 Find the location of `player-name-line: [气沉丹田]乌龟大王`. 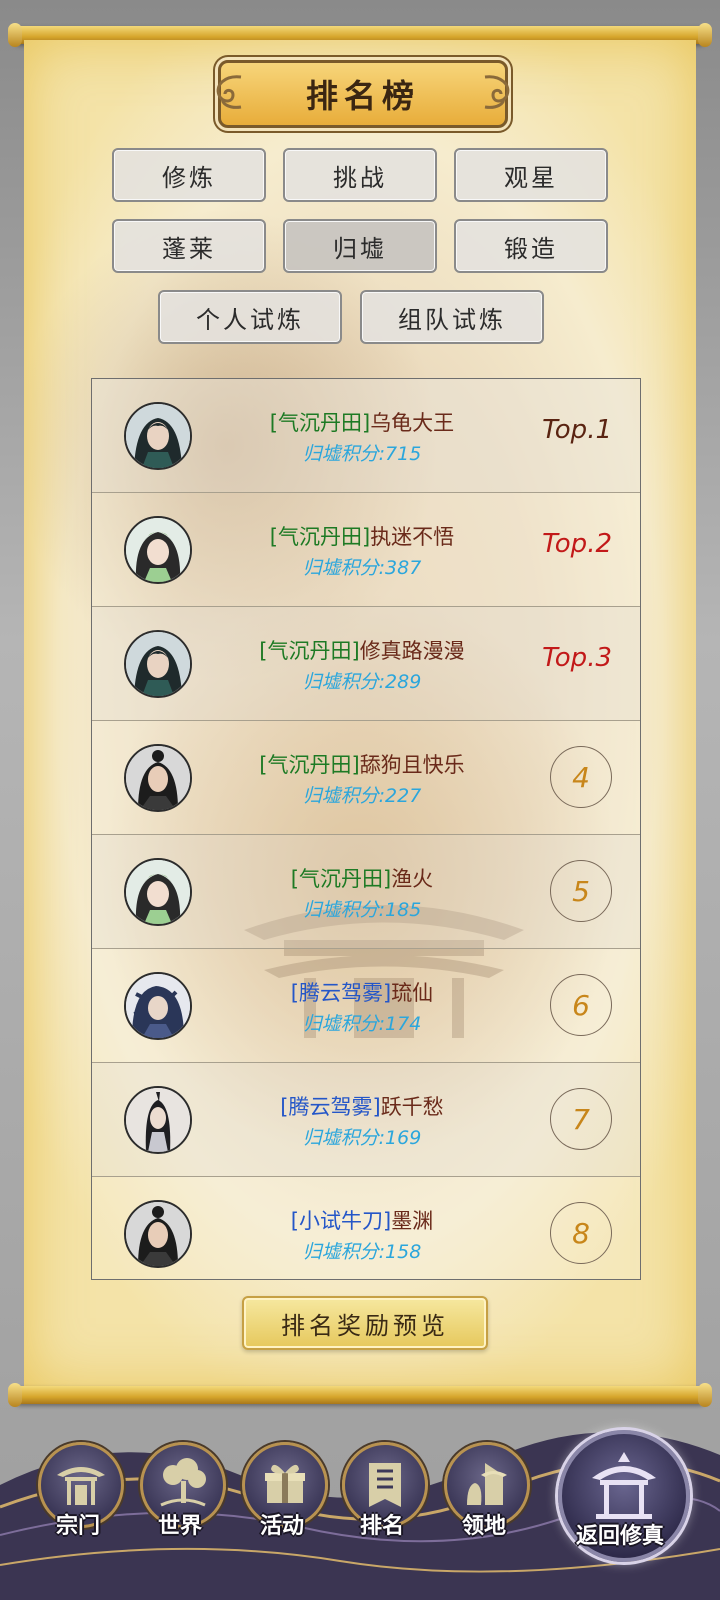

player-name-line: [气沉丹田]乌龟大王 is located at coordinates (362, 422).